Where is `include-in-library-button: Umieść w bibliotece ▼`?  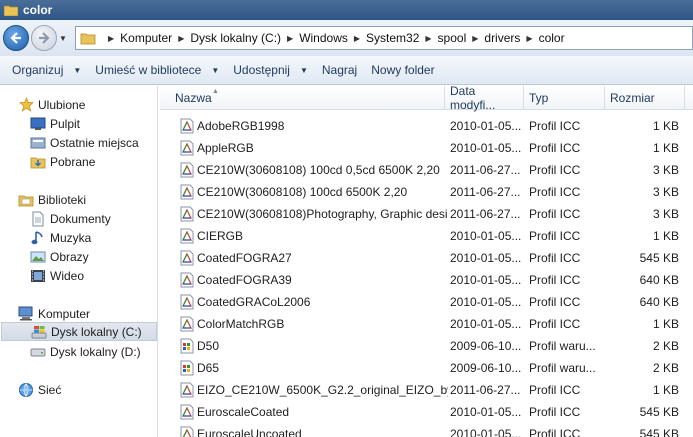
include-in-library-button: Umieść w bibliotece ▼ is located at coordinates (157, 70).